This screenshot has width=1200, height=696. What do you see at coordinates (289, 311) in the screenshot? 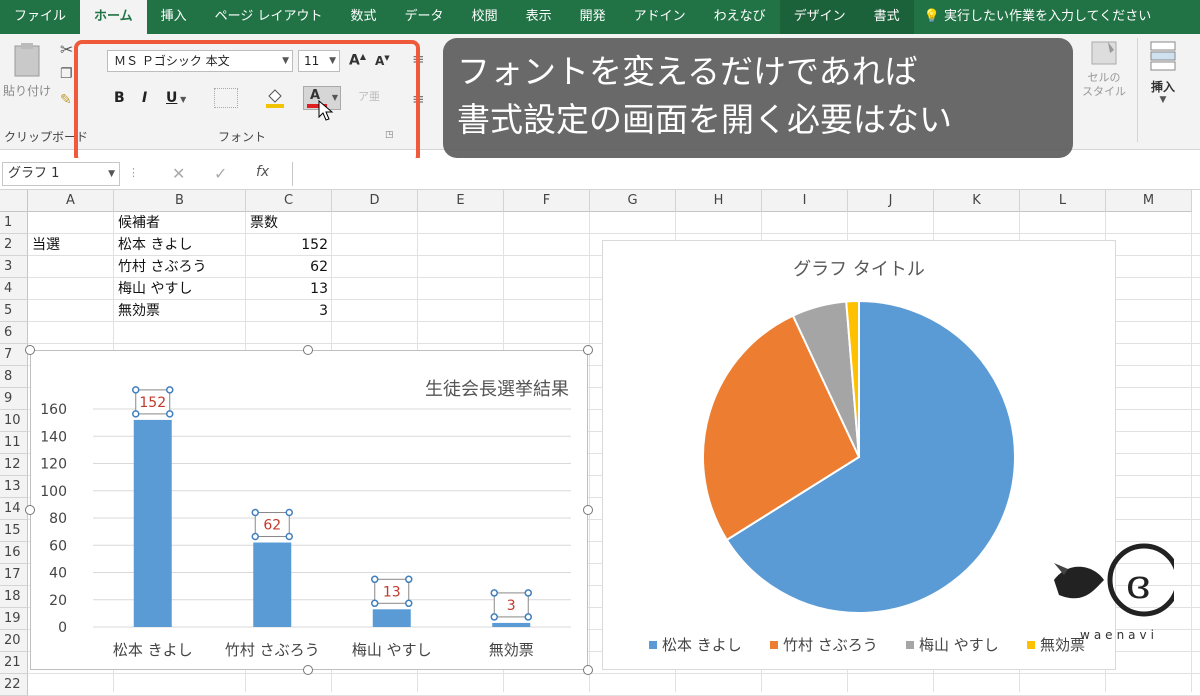
I see `cell-votes: 3` at bounding box center [289, 311].